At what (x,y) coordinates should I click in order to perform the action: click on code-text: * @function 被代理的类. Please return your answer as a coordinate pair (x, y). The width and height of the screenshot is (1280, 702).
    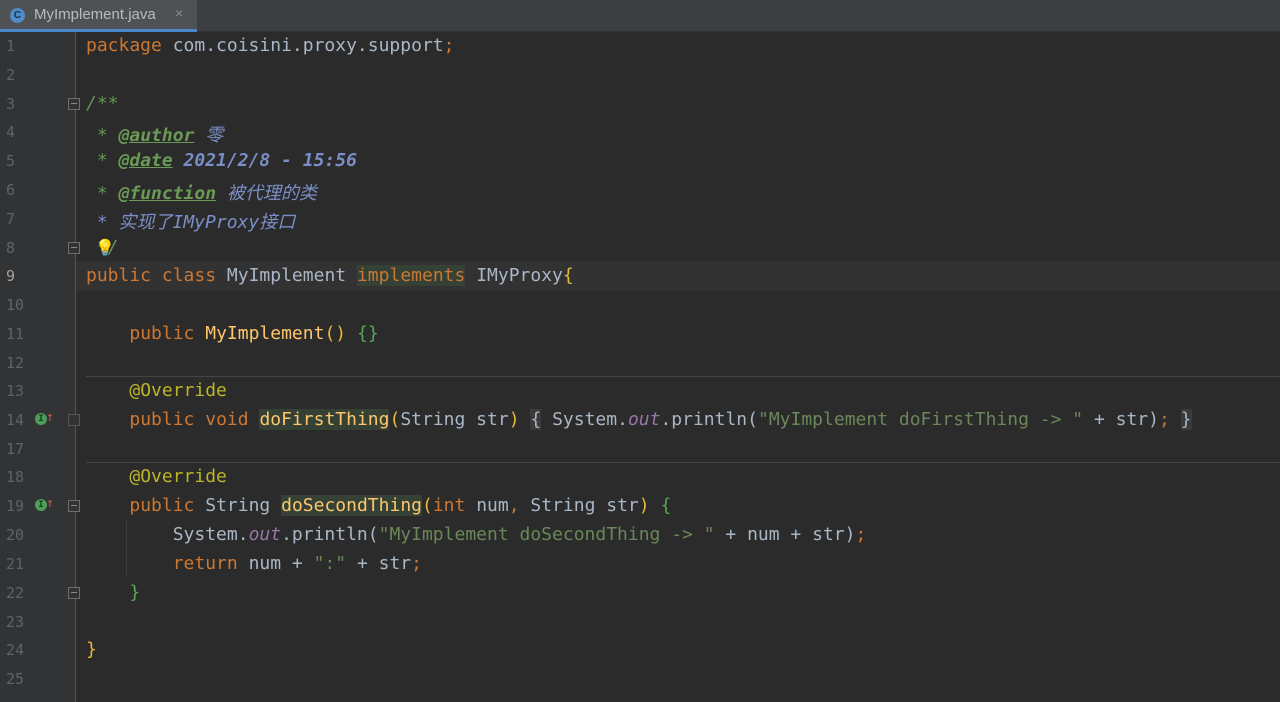
    Looking at the image, I should click on (201, 192).